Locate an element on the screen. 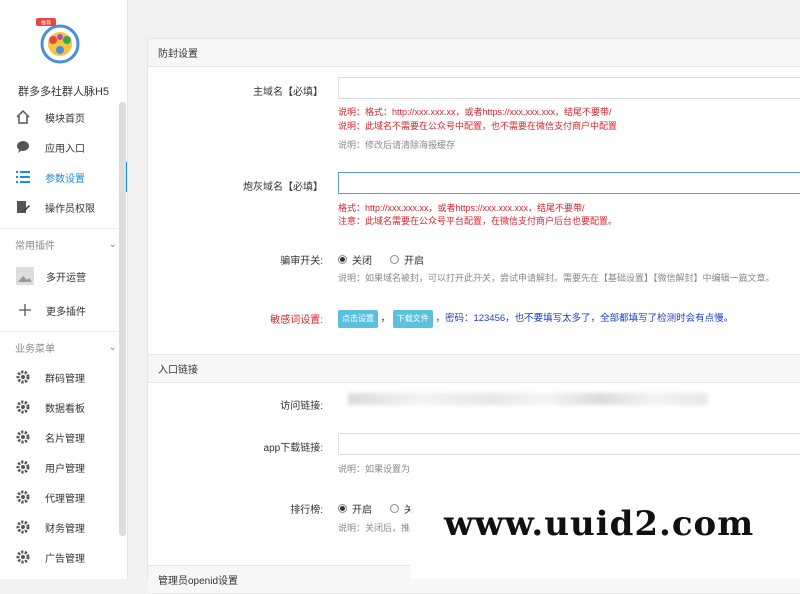 This screenshot has height=594, width=800. app-download-input is located at coordinates (569, 444).